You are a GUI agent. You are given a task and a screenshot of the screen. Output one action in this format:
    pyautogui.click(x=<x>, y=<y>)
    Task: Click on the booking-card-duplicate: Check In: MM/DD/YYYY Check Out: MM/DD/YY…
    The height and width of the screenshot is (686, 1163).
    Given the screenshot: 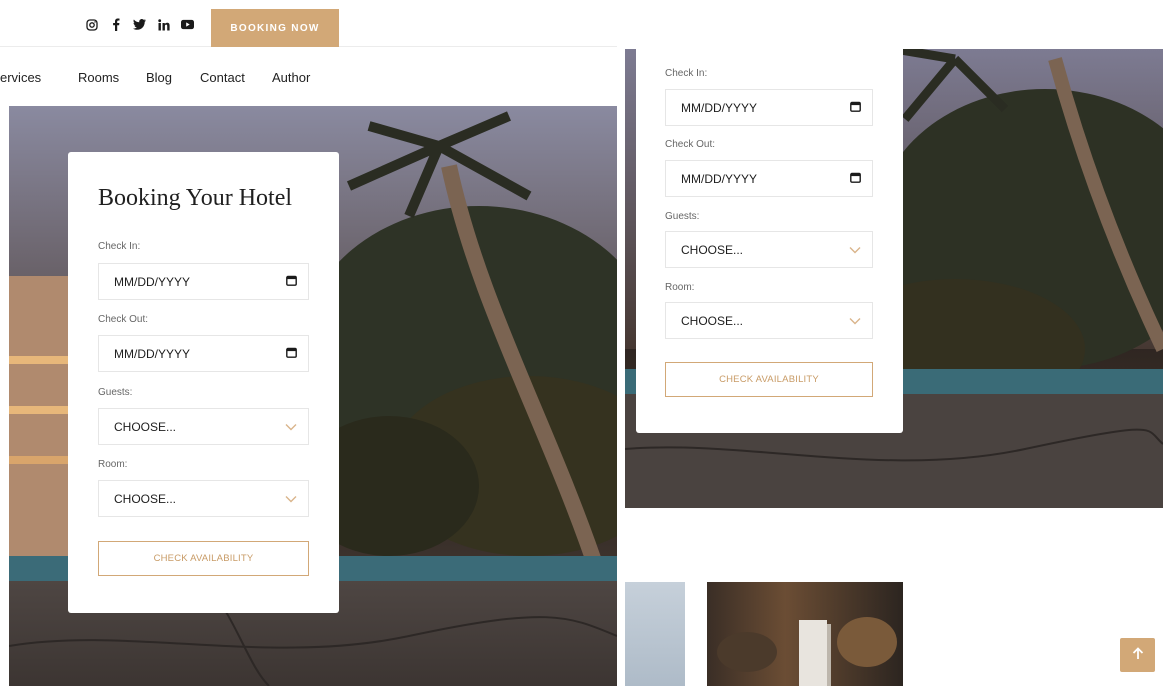 What is the action you would take?
    pyautogui.click(x=769, y=241)
    